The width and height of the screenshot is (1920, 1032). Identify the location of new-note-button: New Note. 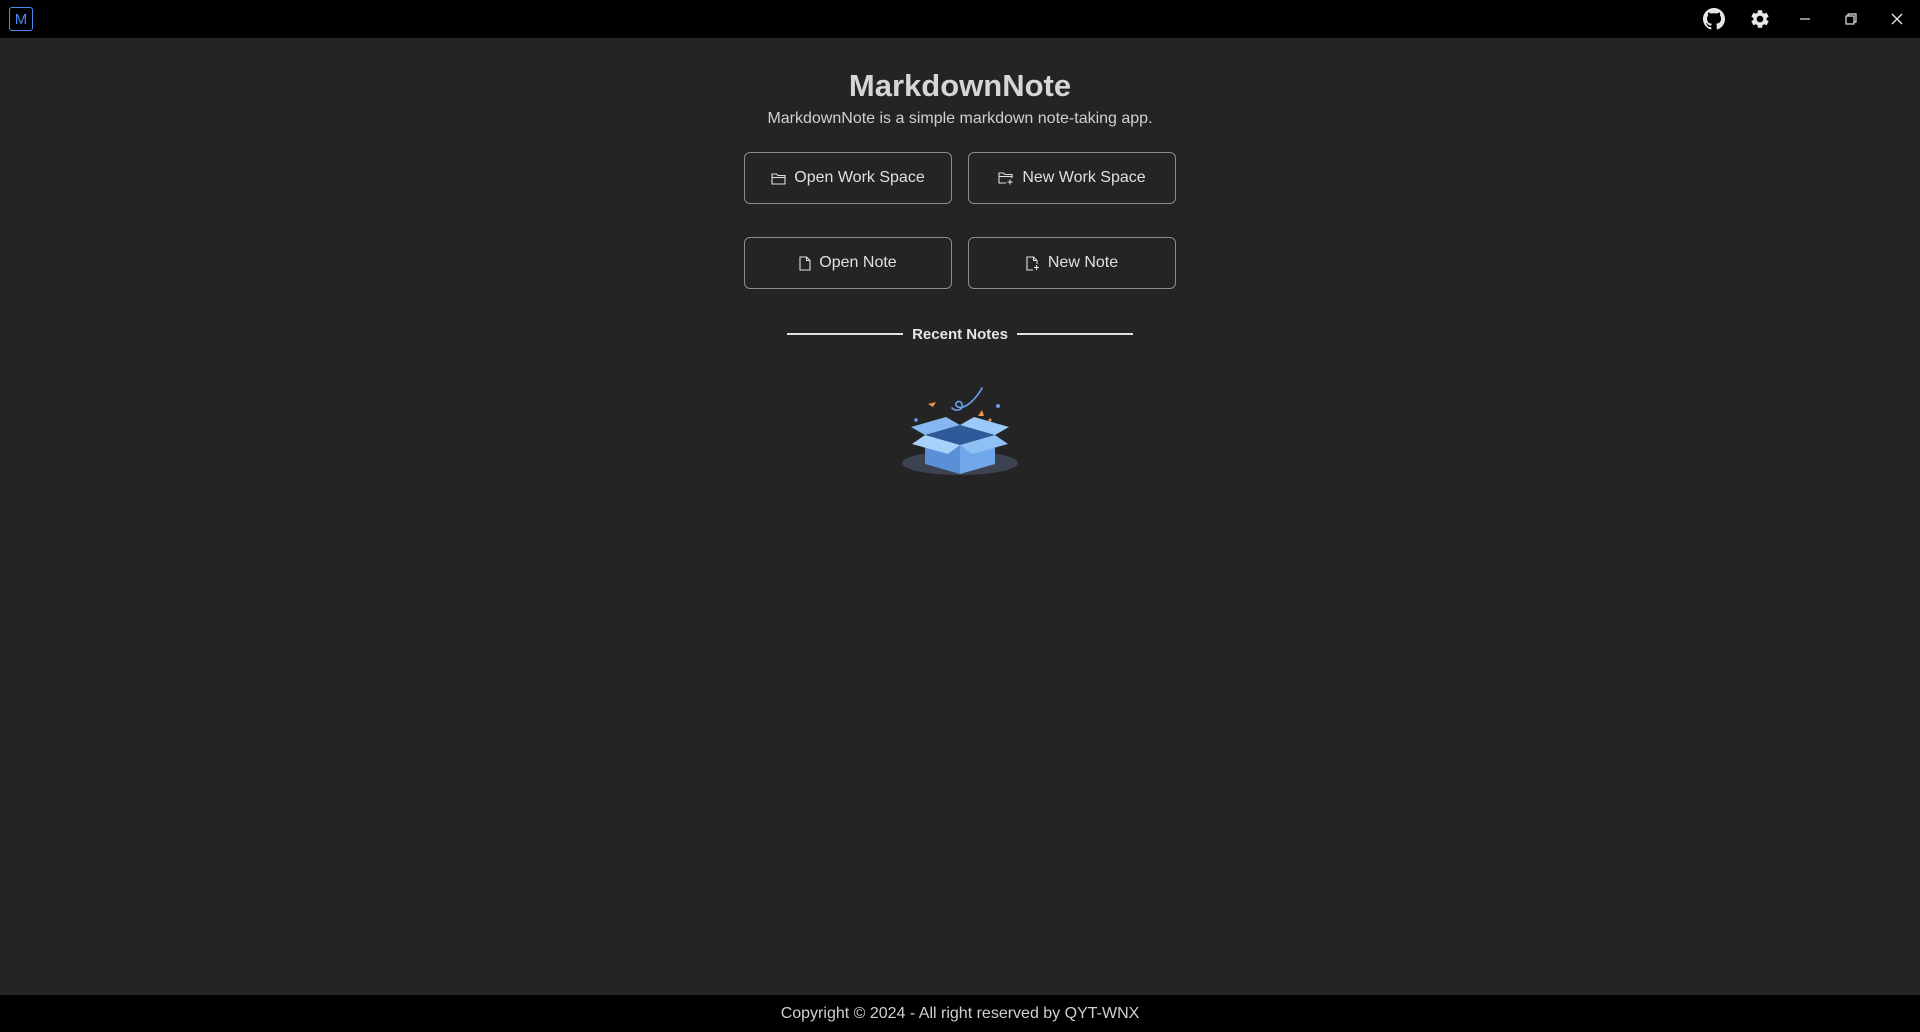
(1072, 263).